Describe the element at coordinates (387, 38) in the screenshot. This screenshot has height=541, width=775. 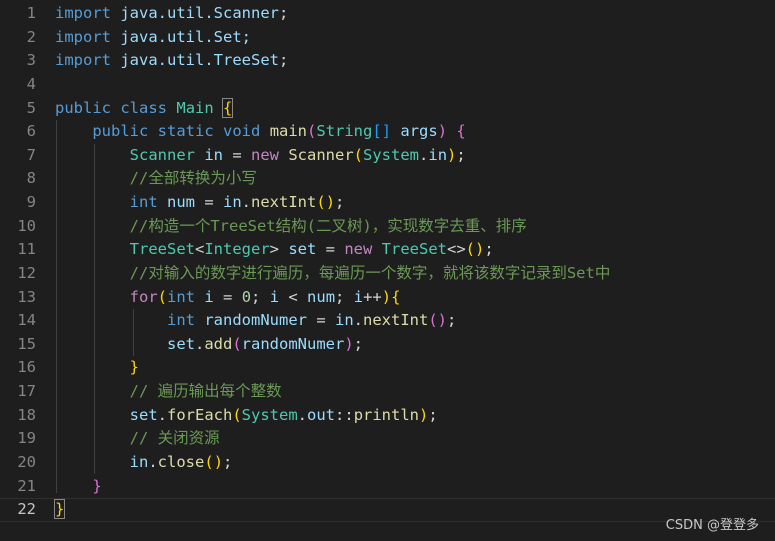
I see `code-line: 2 import java.util.Set;` at that location.